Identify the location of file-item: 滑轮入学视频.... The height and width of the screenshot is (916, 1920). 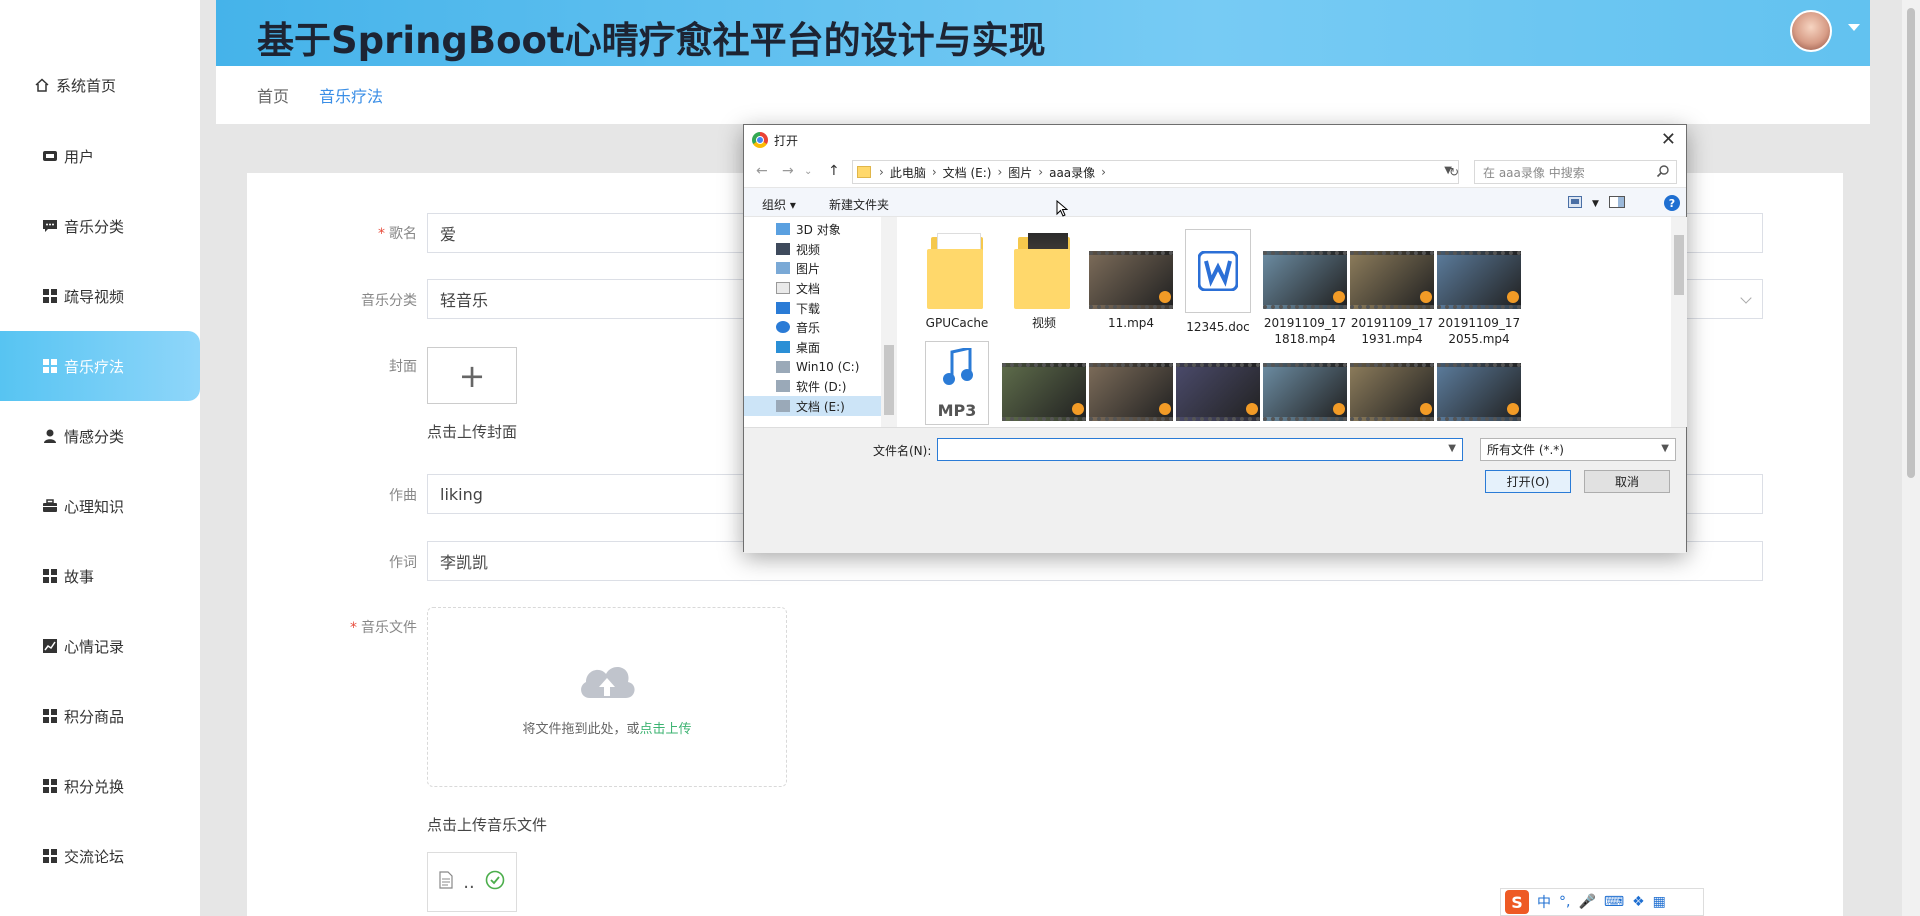
(1218, 384).